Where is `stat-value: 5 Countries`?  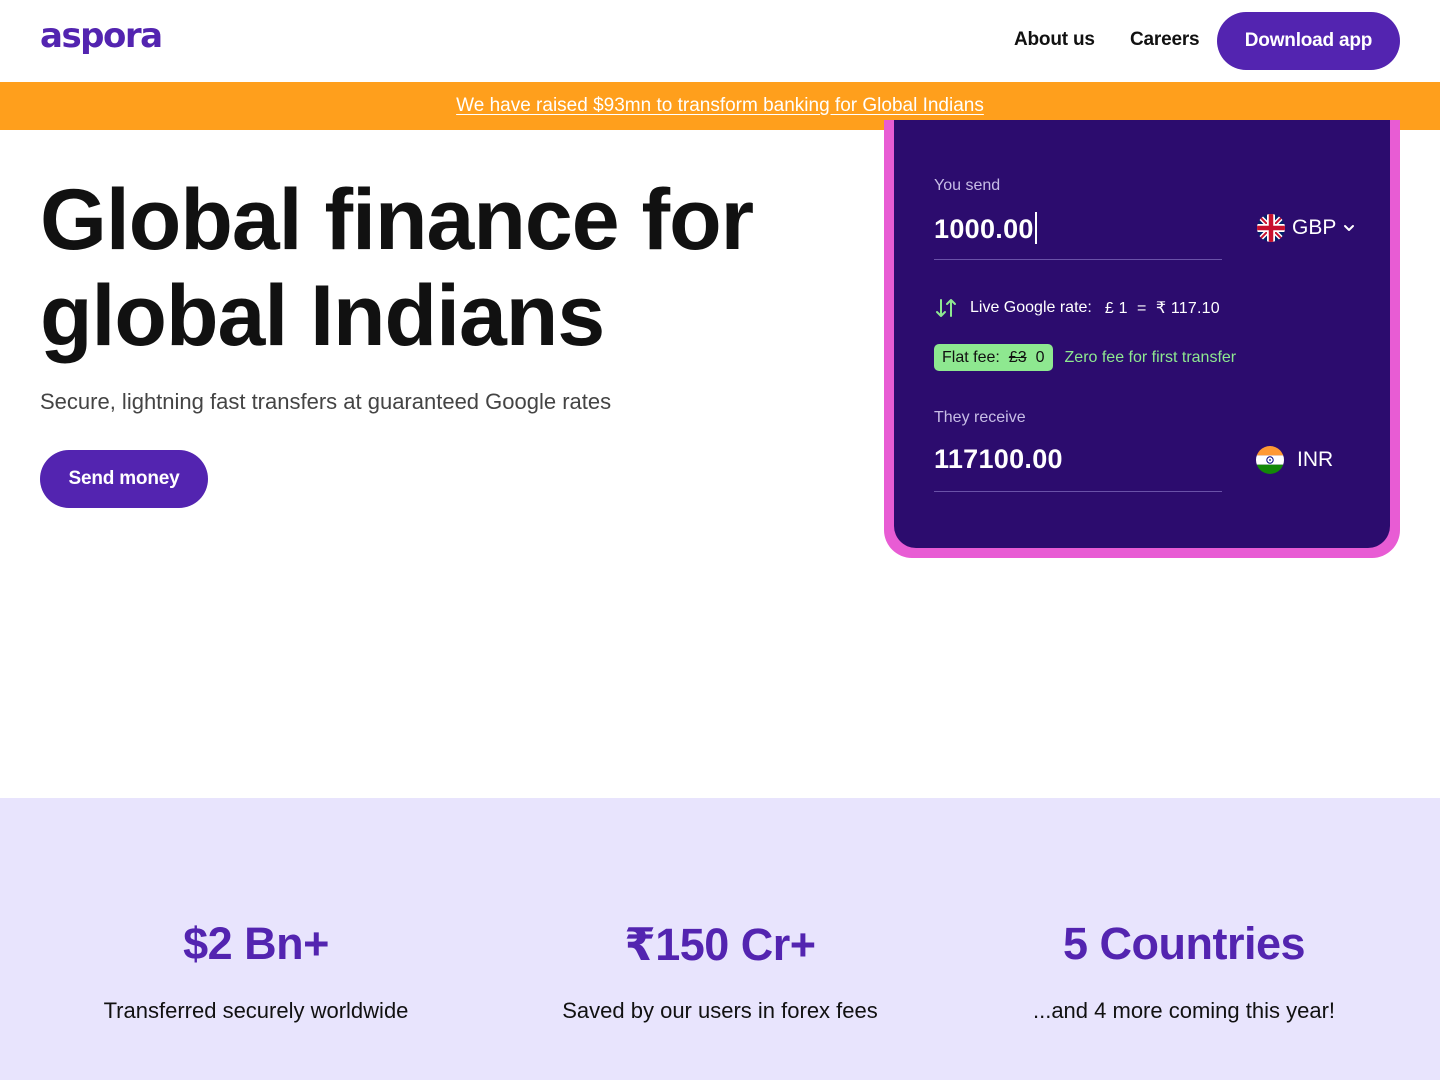 stat-value: 5 Countries is located at coordinates (1184, 943).